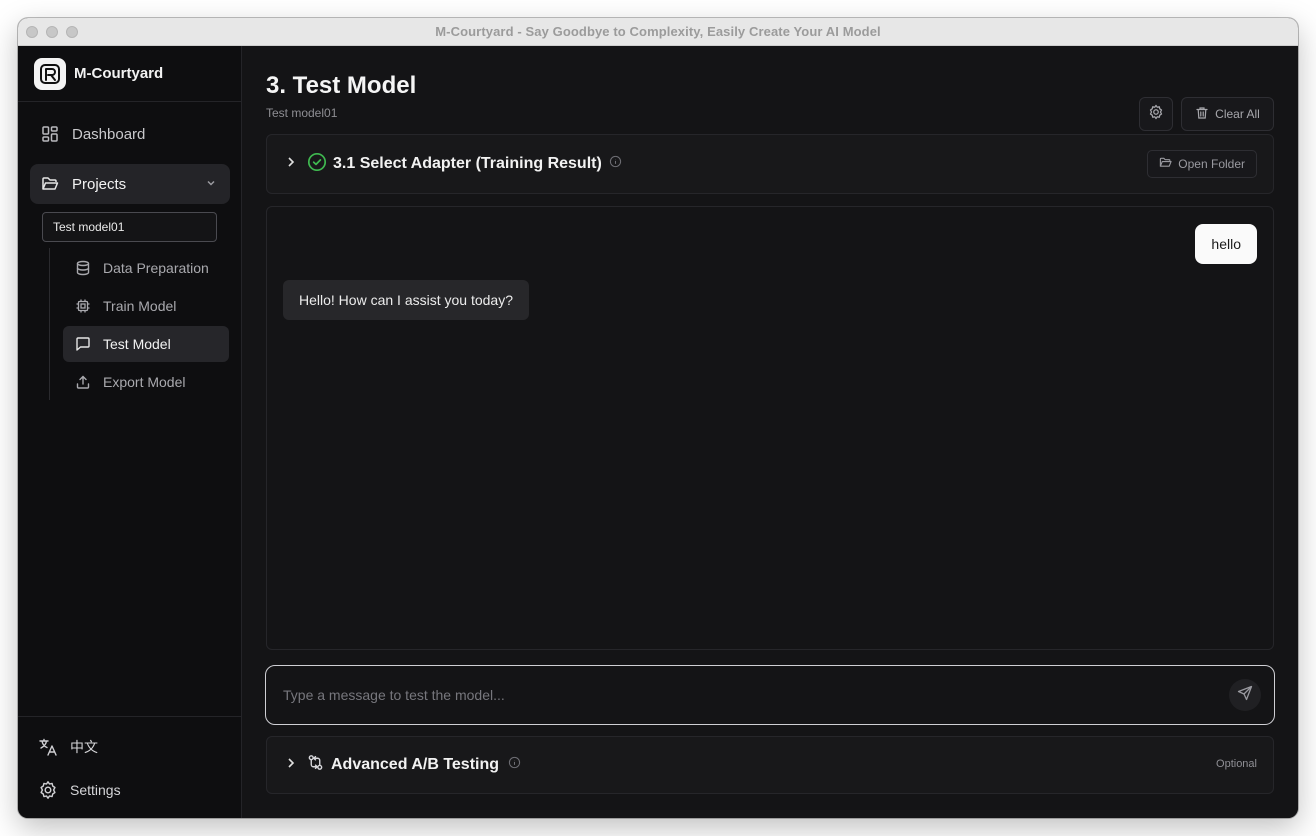  I want to click on git-compare-icon, so click(315, 765).